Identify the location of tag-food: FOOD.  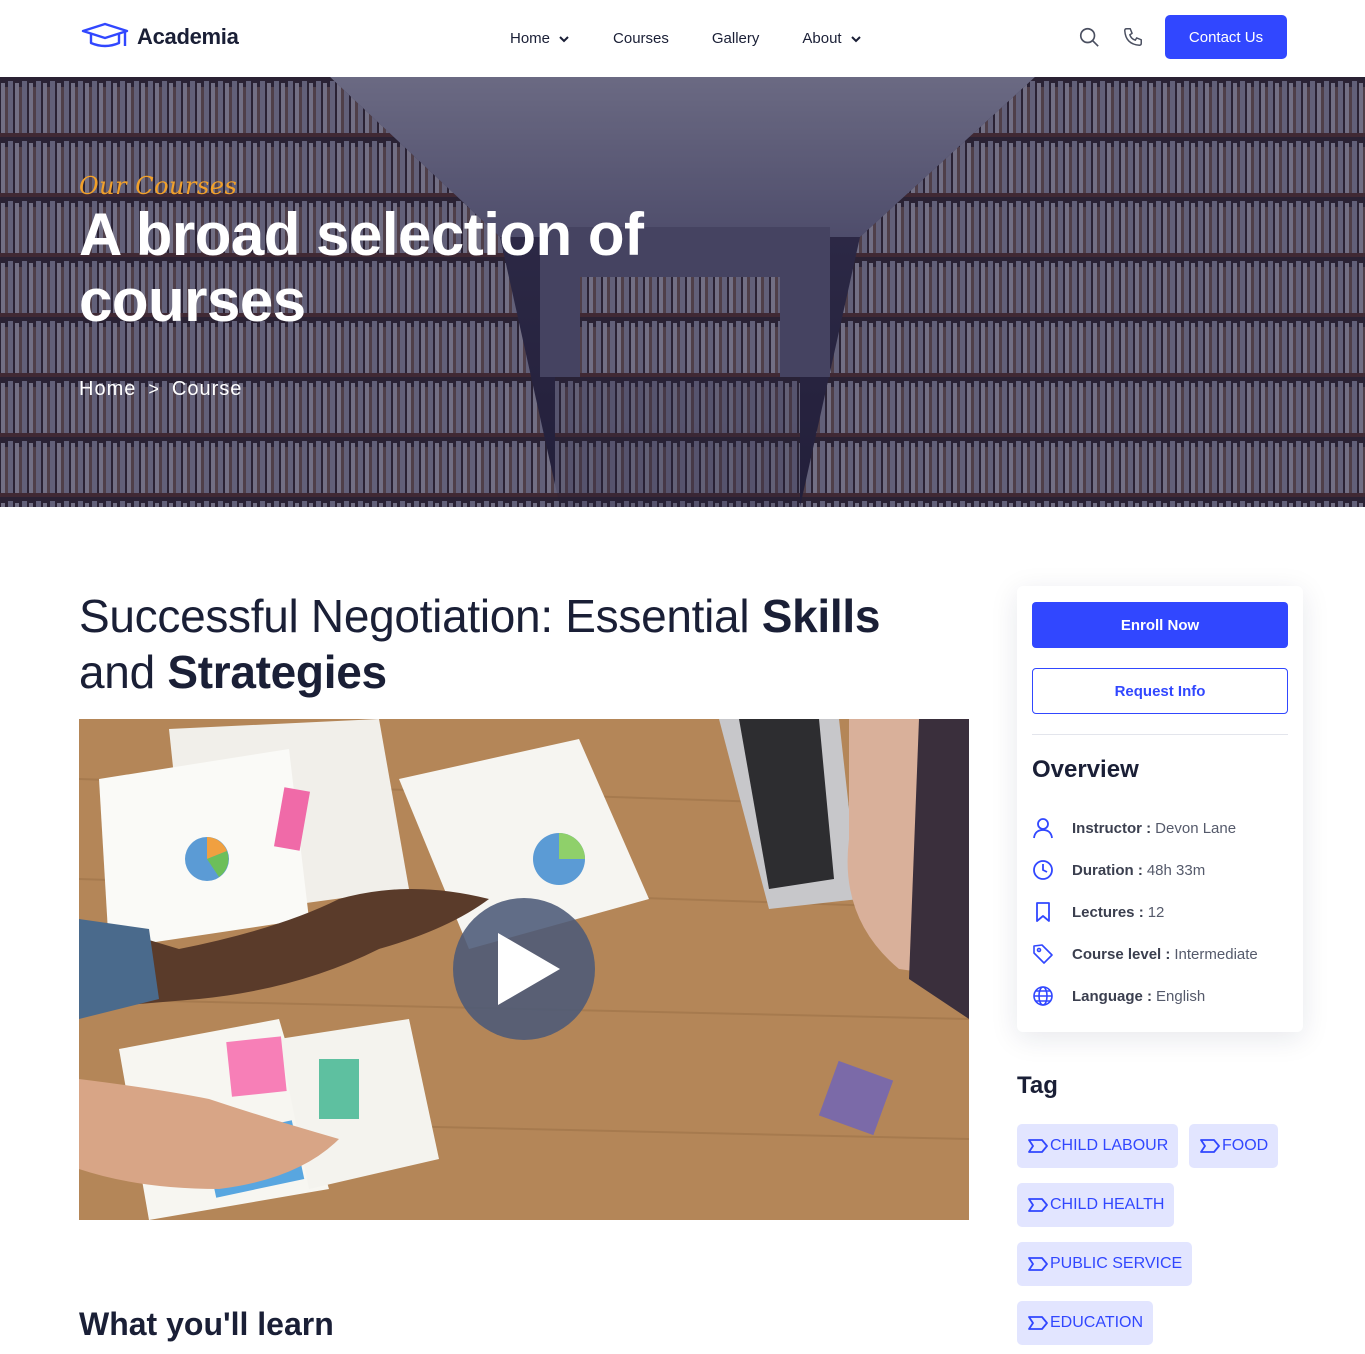
(1234, 1146).